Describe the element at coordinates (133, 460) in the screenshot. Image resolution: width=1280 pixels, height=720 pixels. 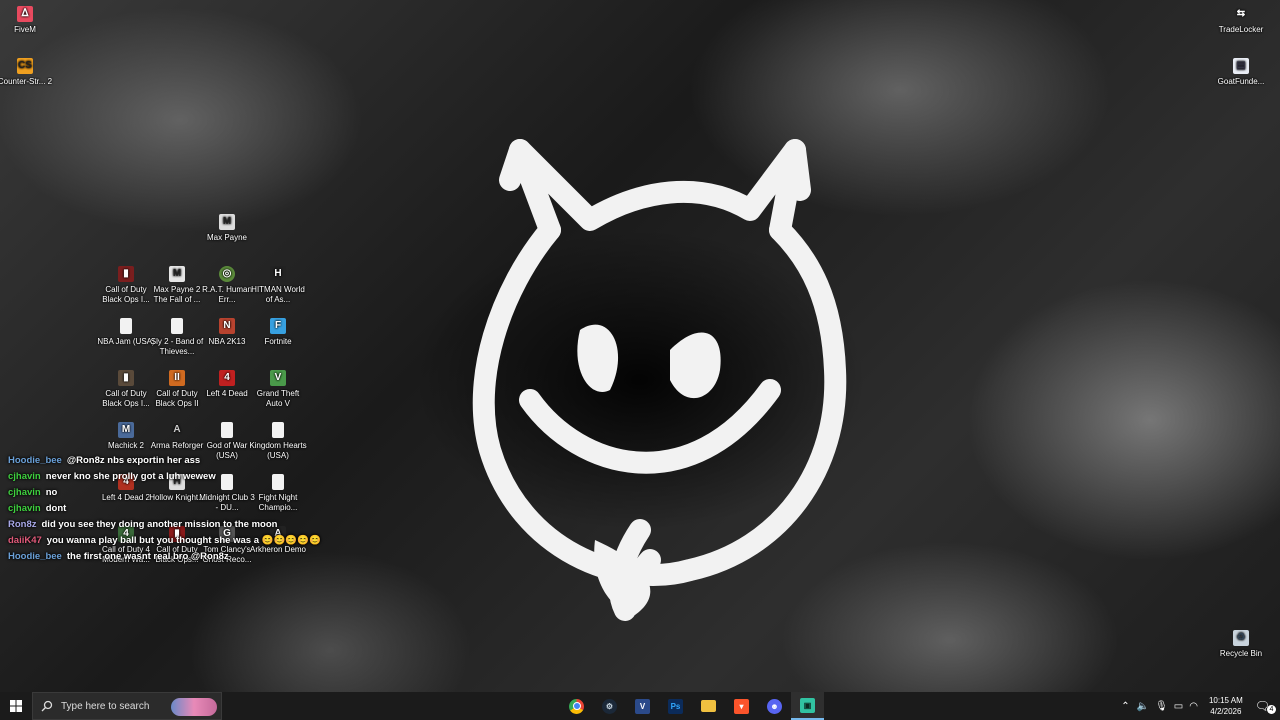
I see `chat-text: @Ron8z nbs exportin her ass` at that location.